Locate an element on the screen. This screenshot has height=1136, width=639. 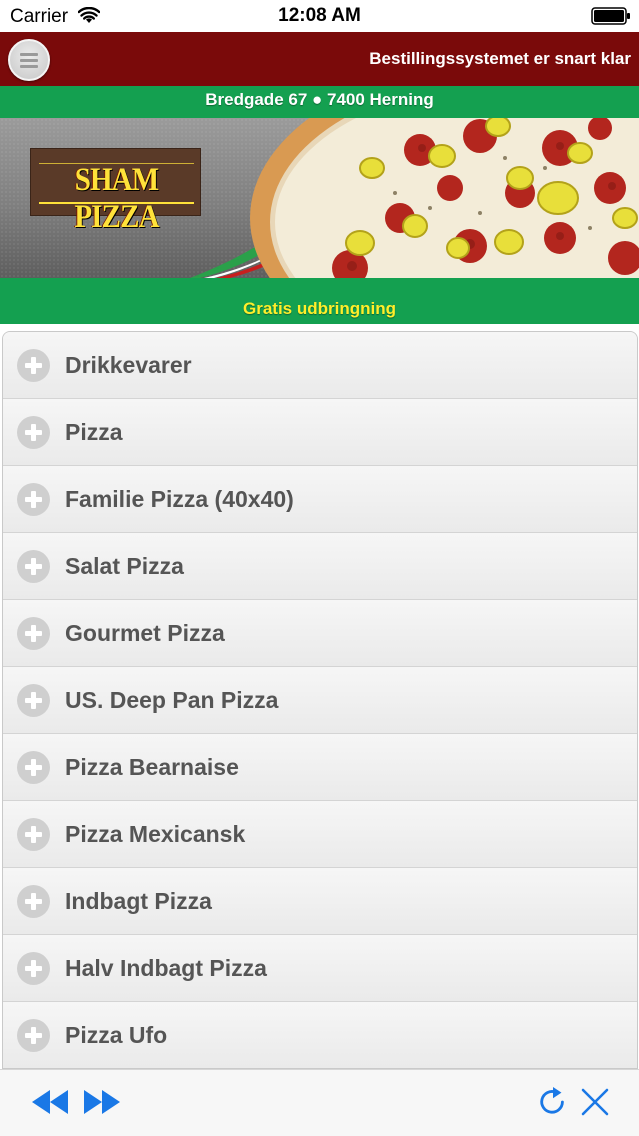
close-icon is located at coordinates (595, 1102).